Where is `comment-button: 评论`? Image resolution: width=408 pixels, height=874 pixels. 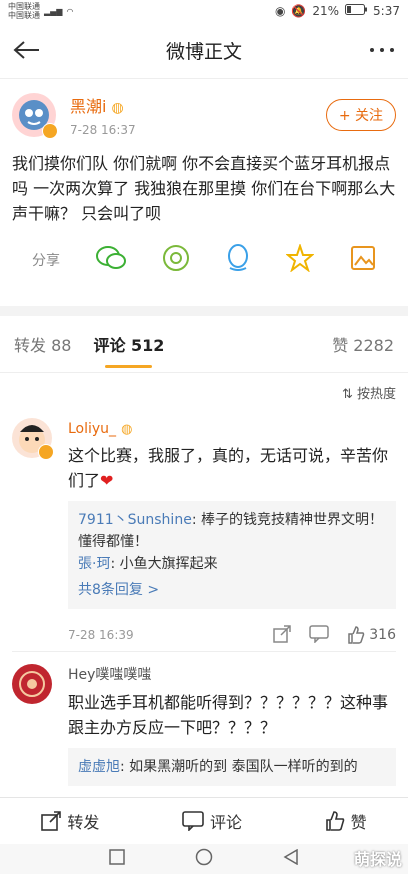
comment-button: 评论 is located at coordinates (212, 821).